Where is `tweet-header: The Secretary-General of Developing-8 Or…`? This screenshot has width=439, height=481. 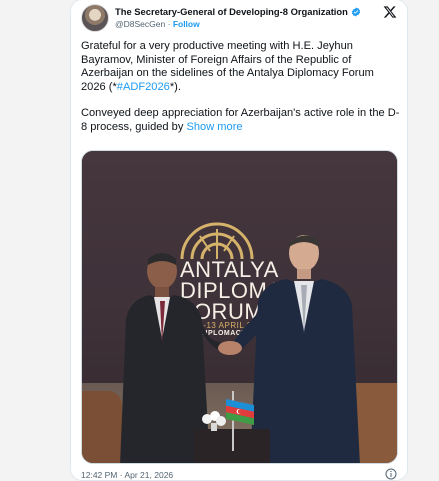
tweet-header: The Secretary-General of Developing-8 Or… is located at coordinates (240, 19).